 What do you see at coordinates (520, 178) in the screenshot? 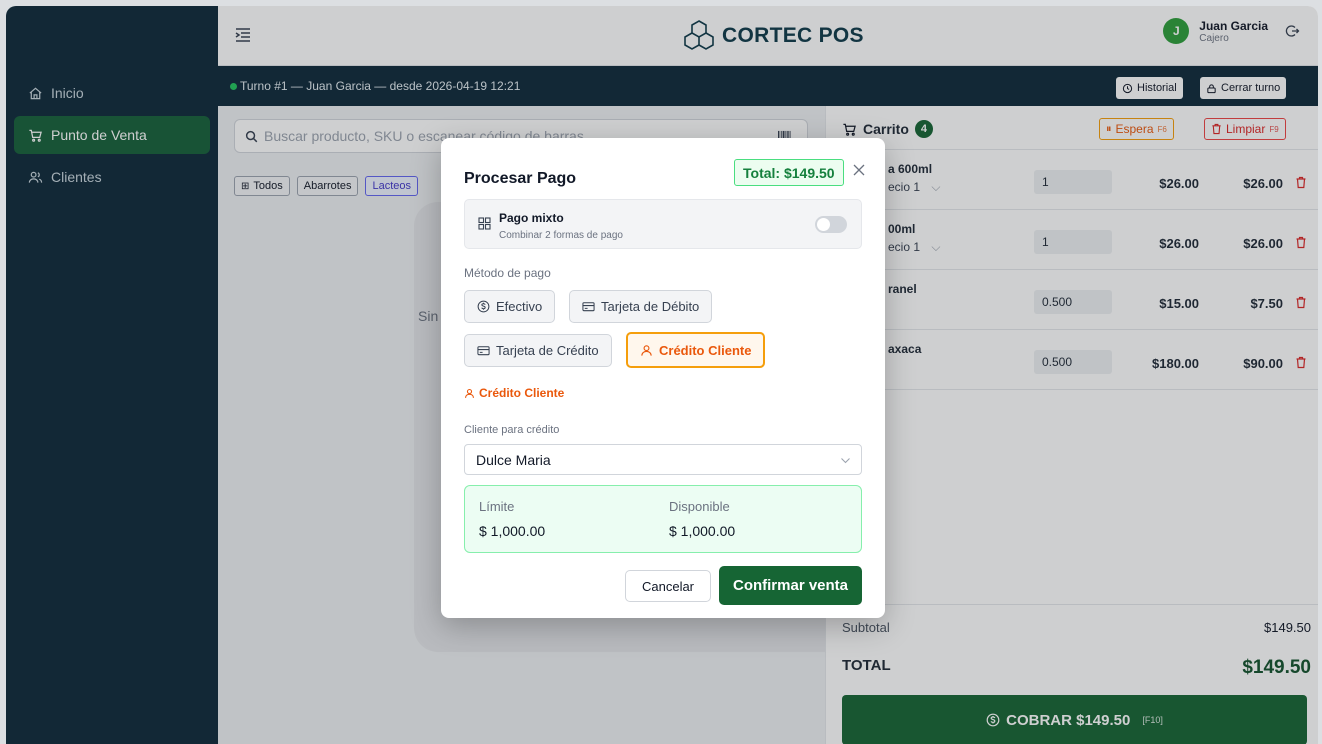
I see `dialog-title: Procesar Pago` at bounding box center [520, 178].